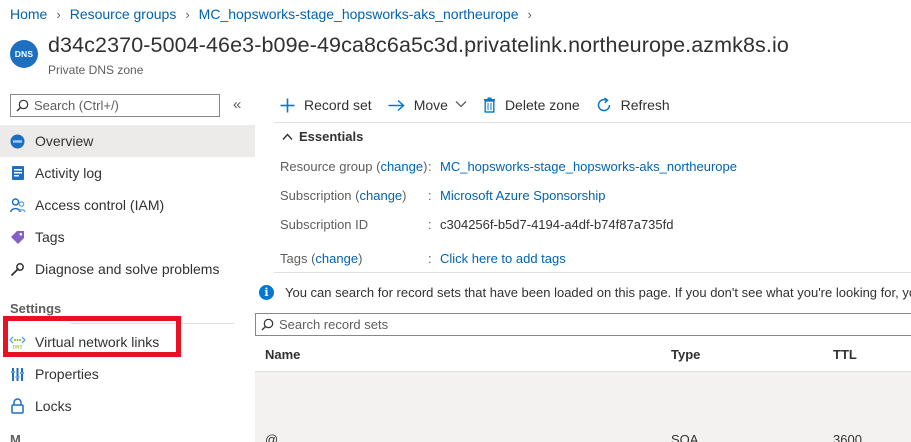  What do you see at coordinates (522, 195) in the screenshot?
I see `subscription-link: Microsoft Azure Sponsorship` at bounding box center [522, 195].